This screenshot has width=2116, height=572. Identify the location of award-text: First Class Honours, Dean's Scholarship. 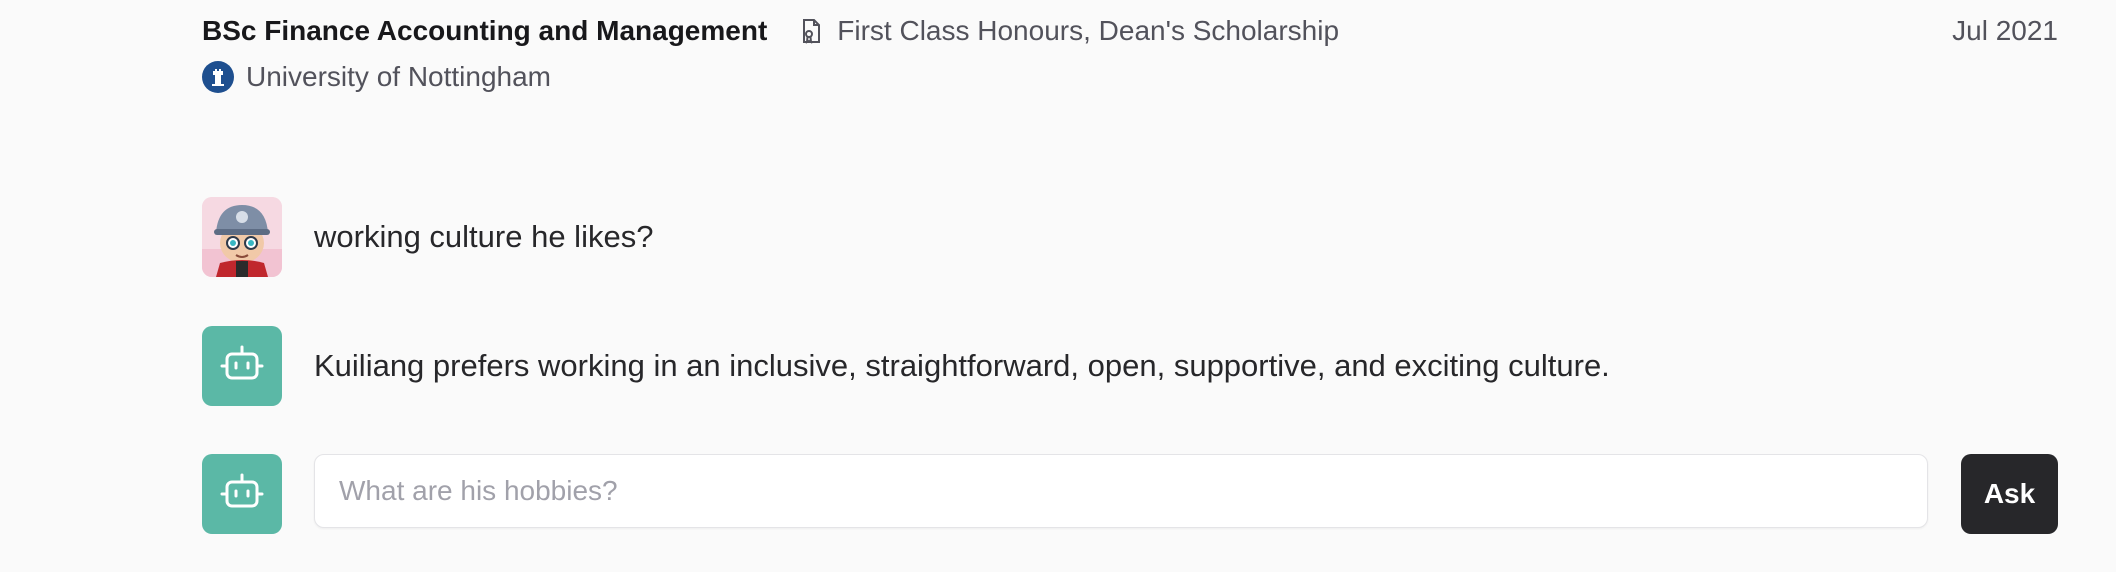
(1088, 30).